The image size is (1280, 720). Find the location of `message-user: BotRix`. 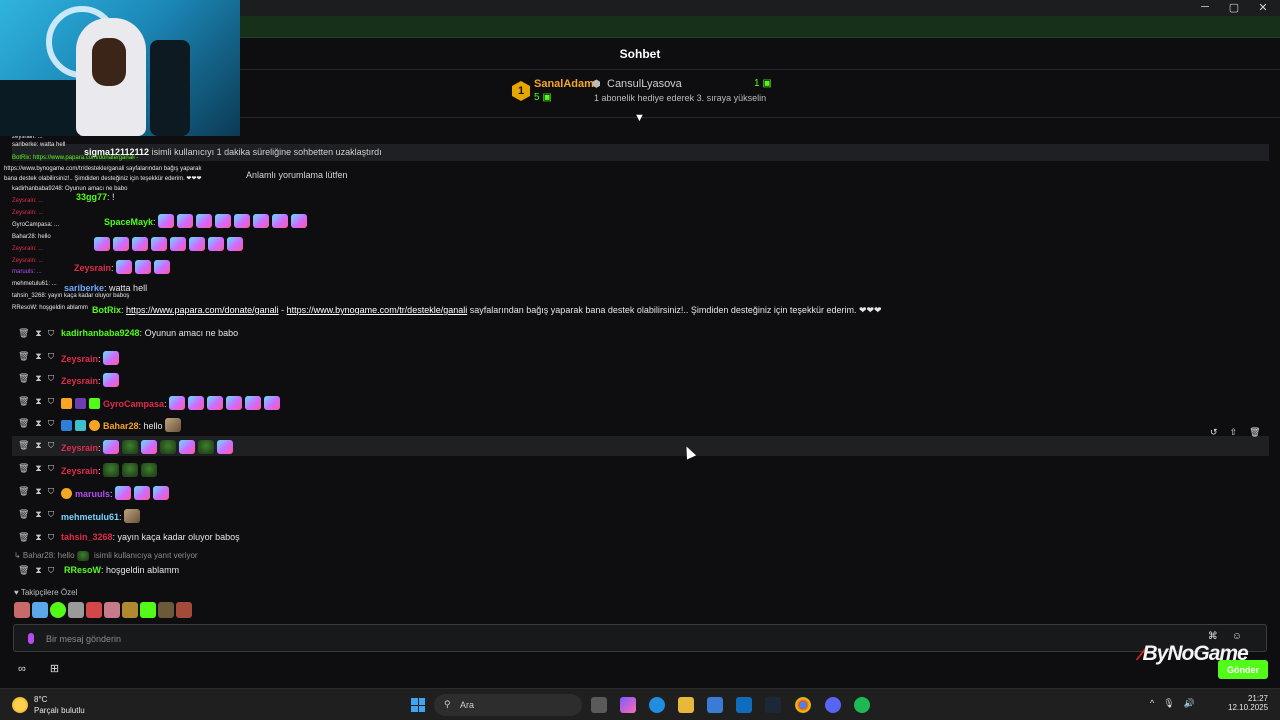

message-user: BotRix is located at coordinates (106, 310).